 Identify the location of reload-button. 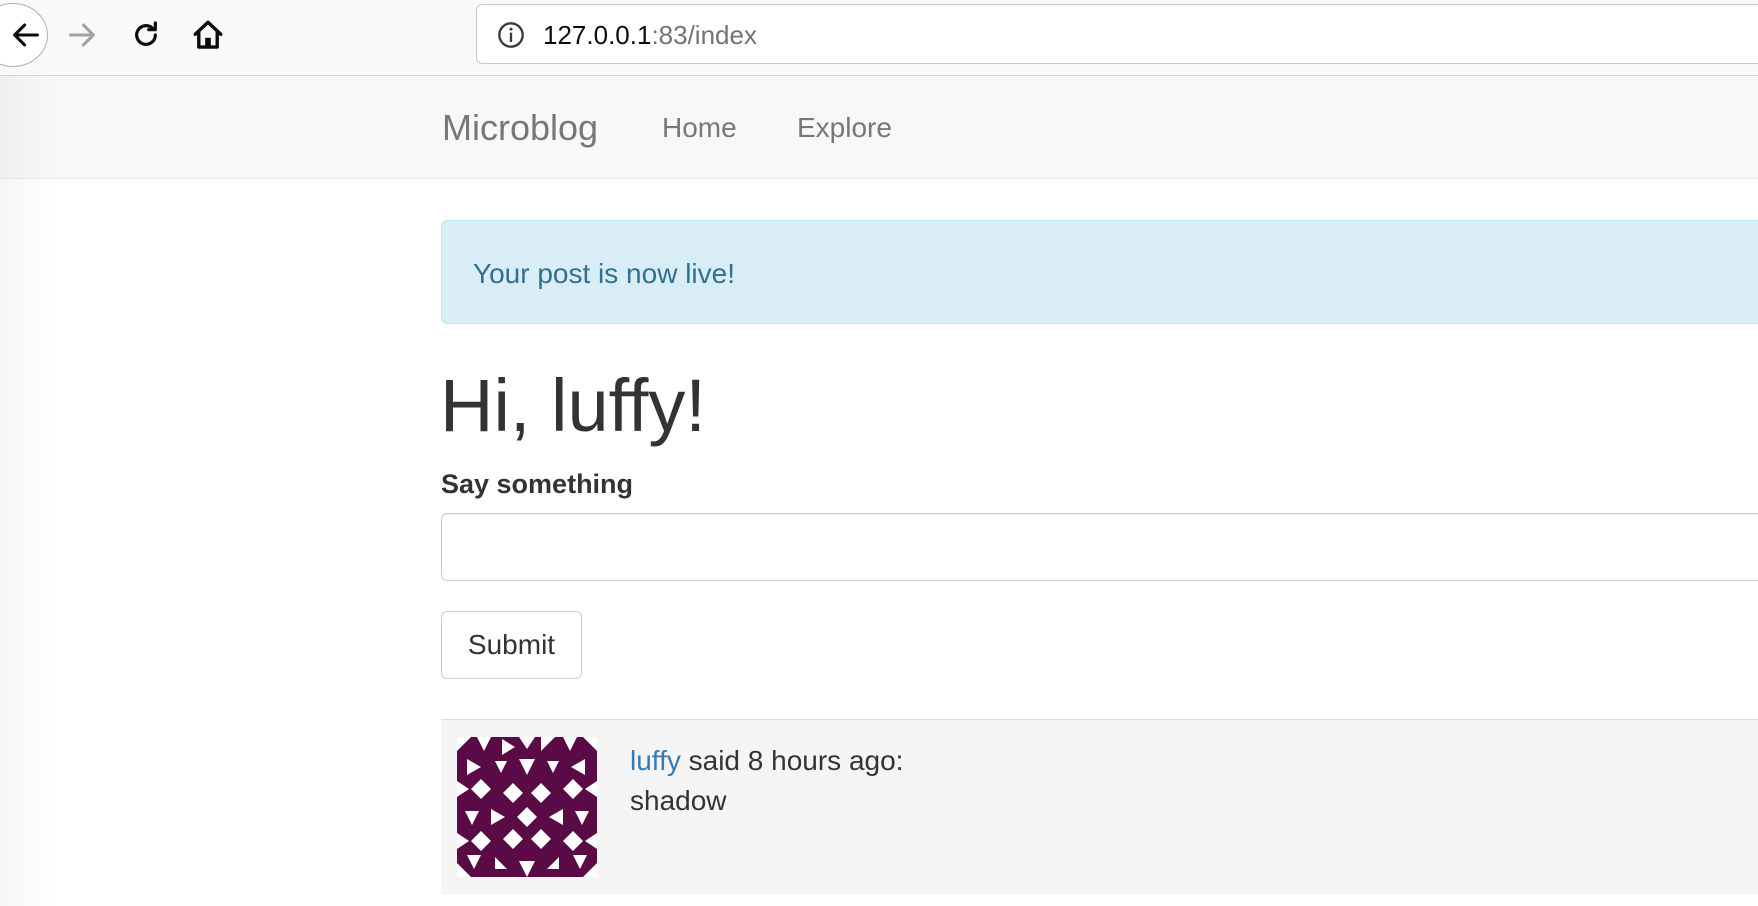
(146, 35).